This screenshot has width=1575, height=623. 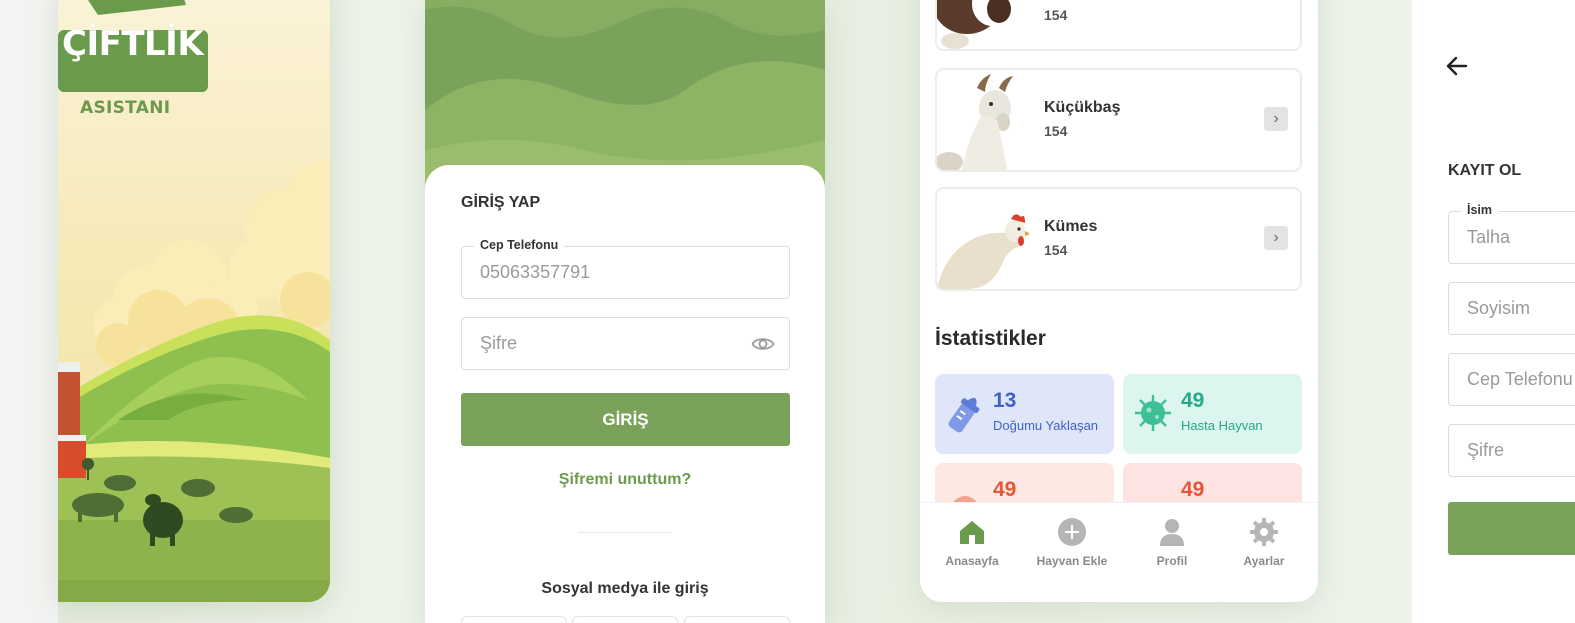 I want to click on phone-field: Cep Telefonu 05063357791, so click(x=625, y=268).